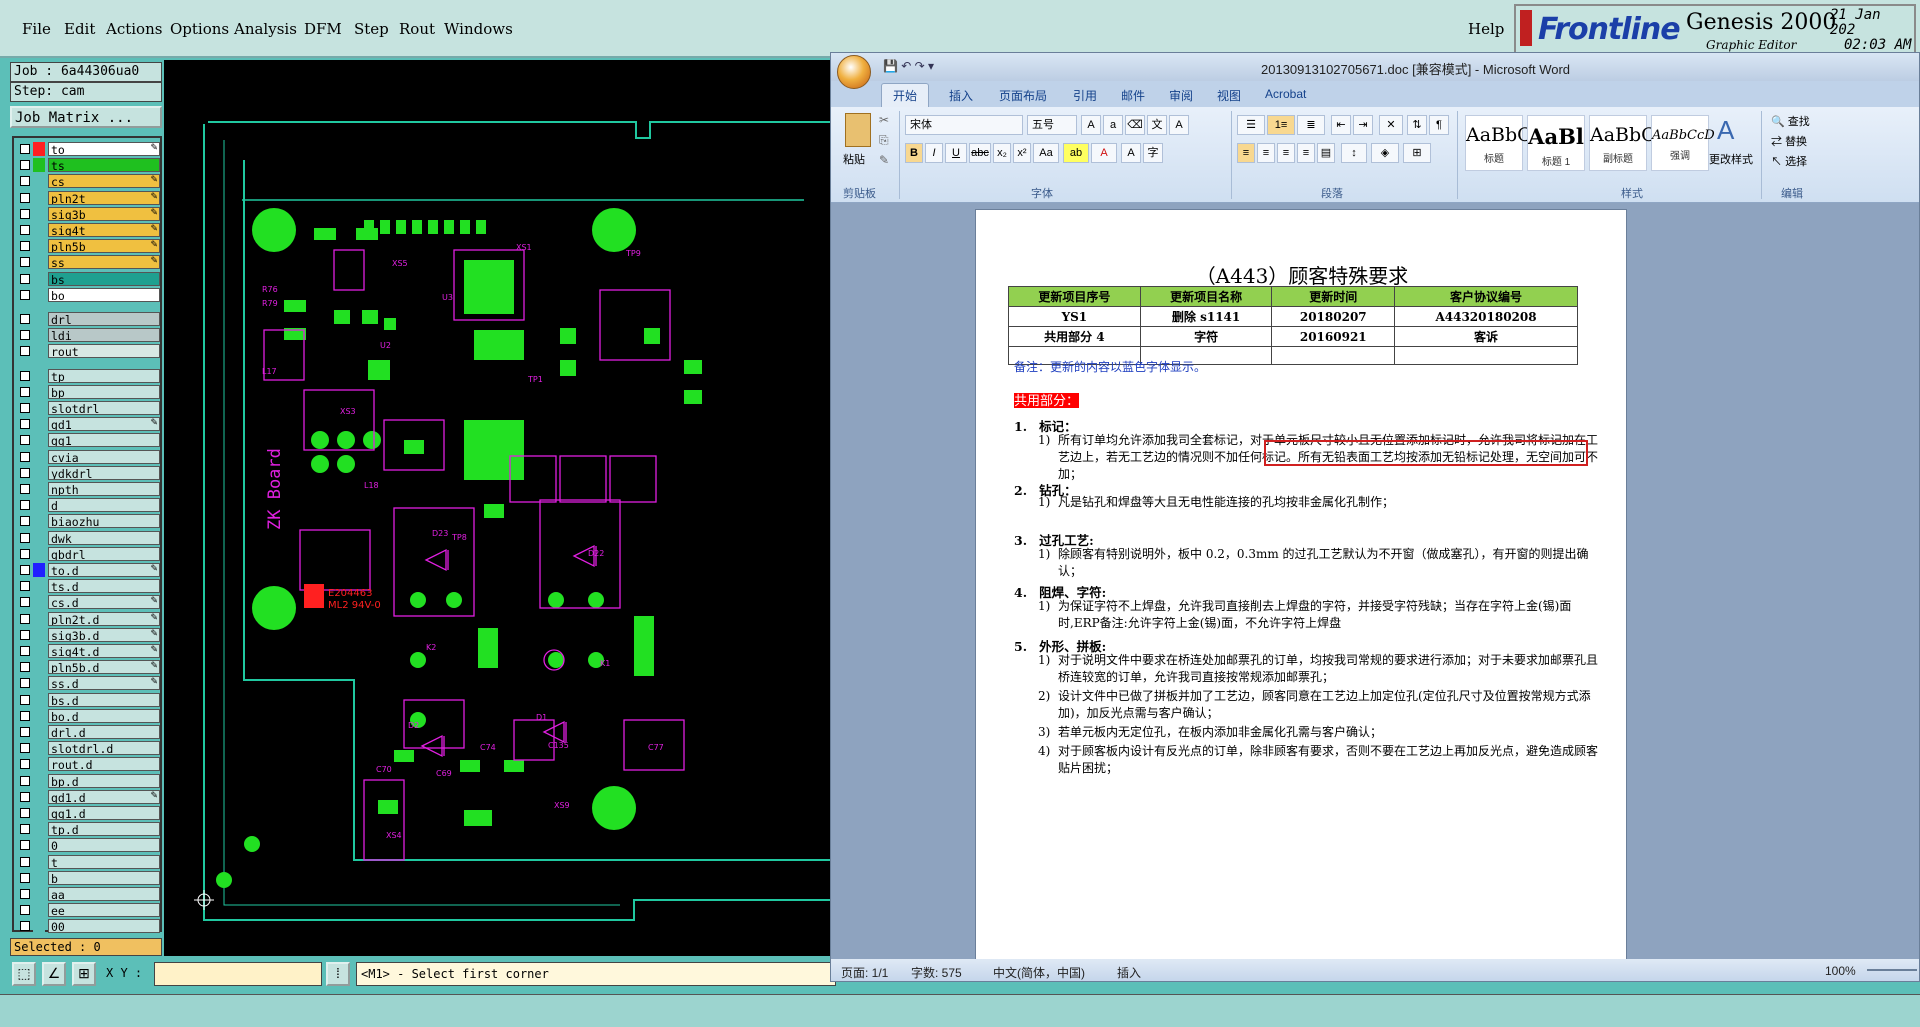 Image resolution: width=1920 pixels, height=1027 pixels. I want to click on layer-name: bs, so click(104, 278).